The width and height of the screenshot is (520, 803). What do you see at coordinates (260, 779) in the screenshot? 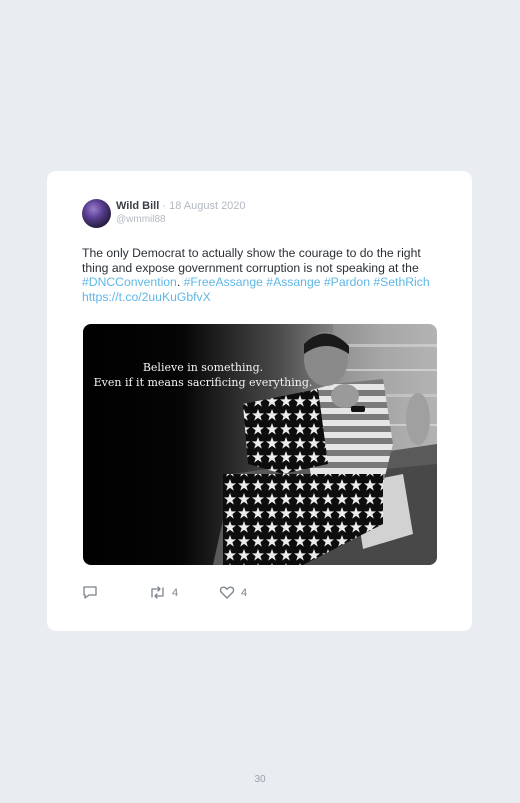
I see `page-number: 30` at bounding box center [260, 779].